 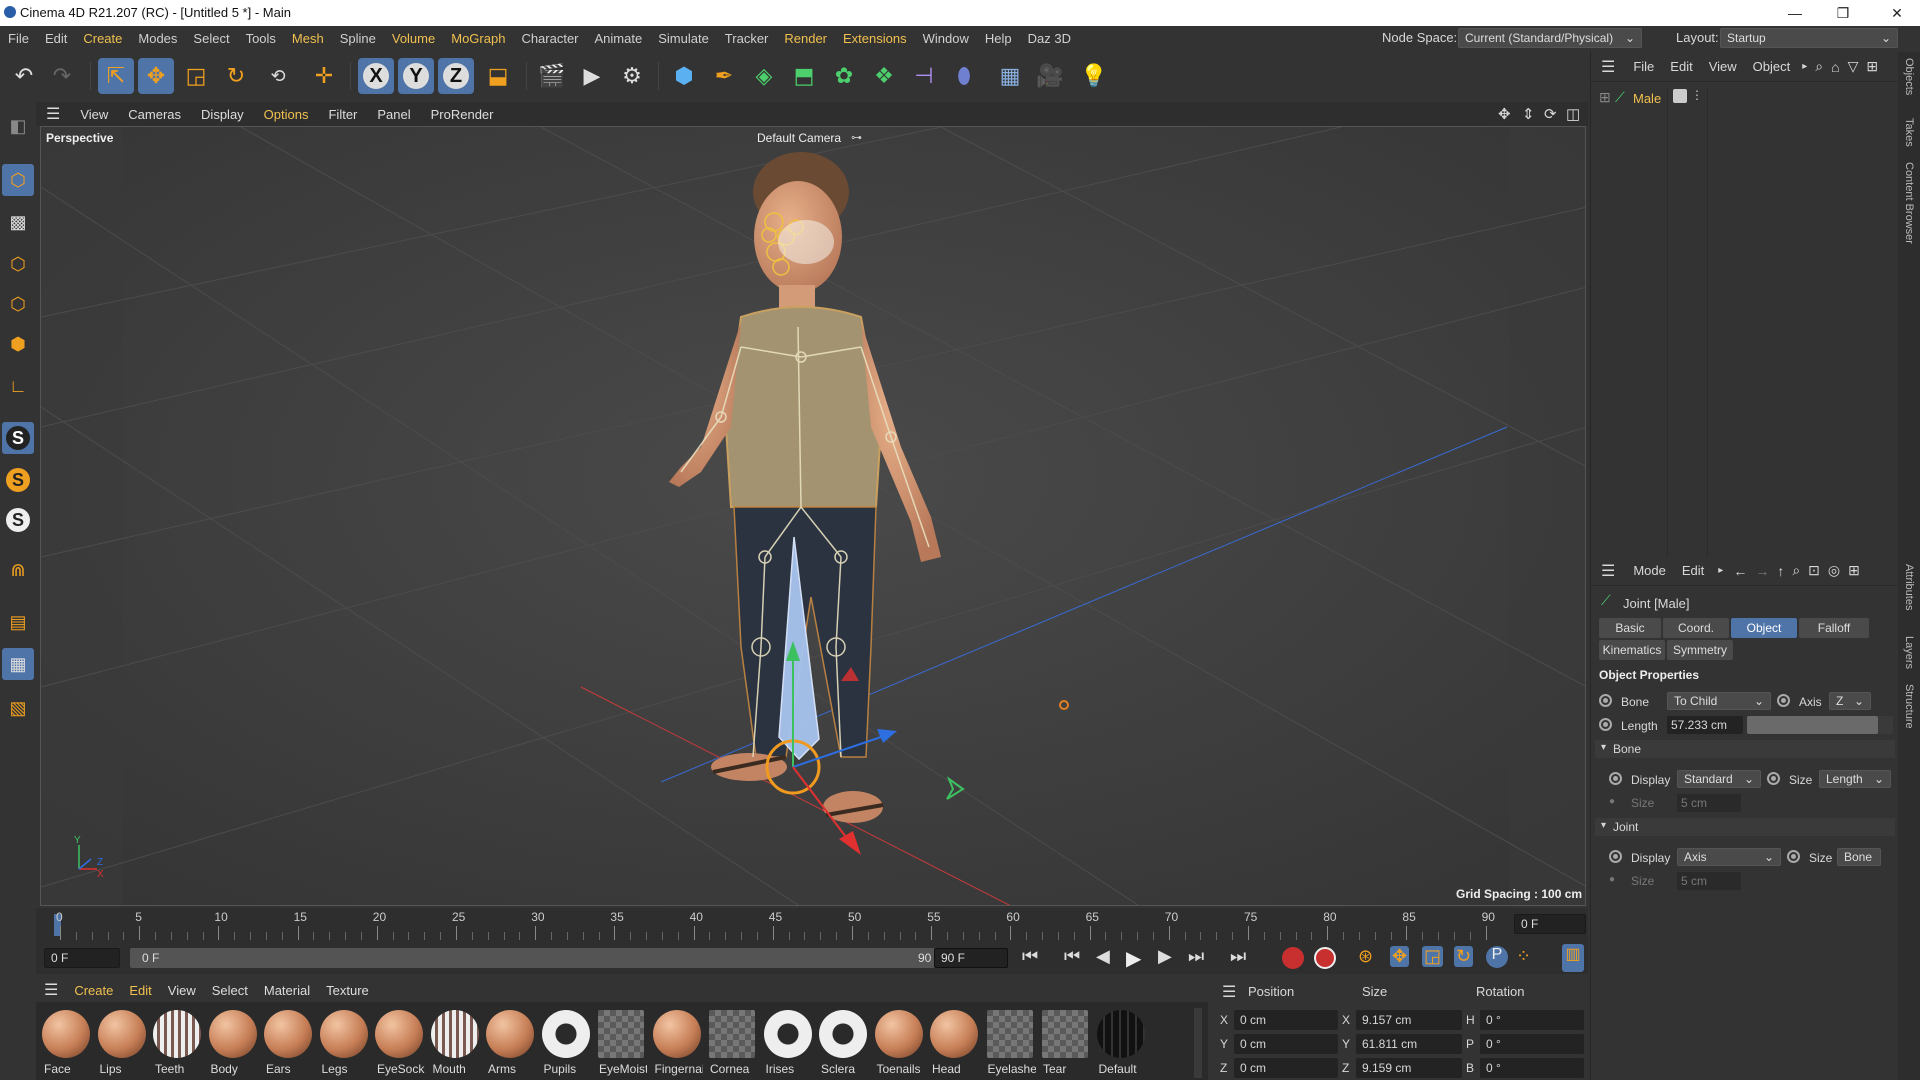 What do you see at coordinates (18, 570) in the screenshot?
I see `snap-button: ⋒` at bounding box center [18, 570].